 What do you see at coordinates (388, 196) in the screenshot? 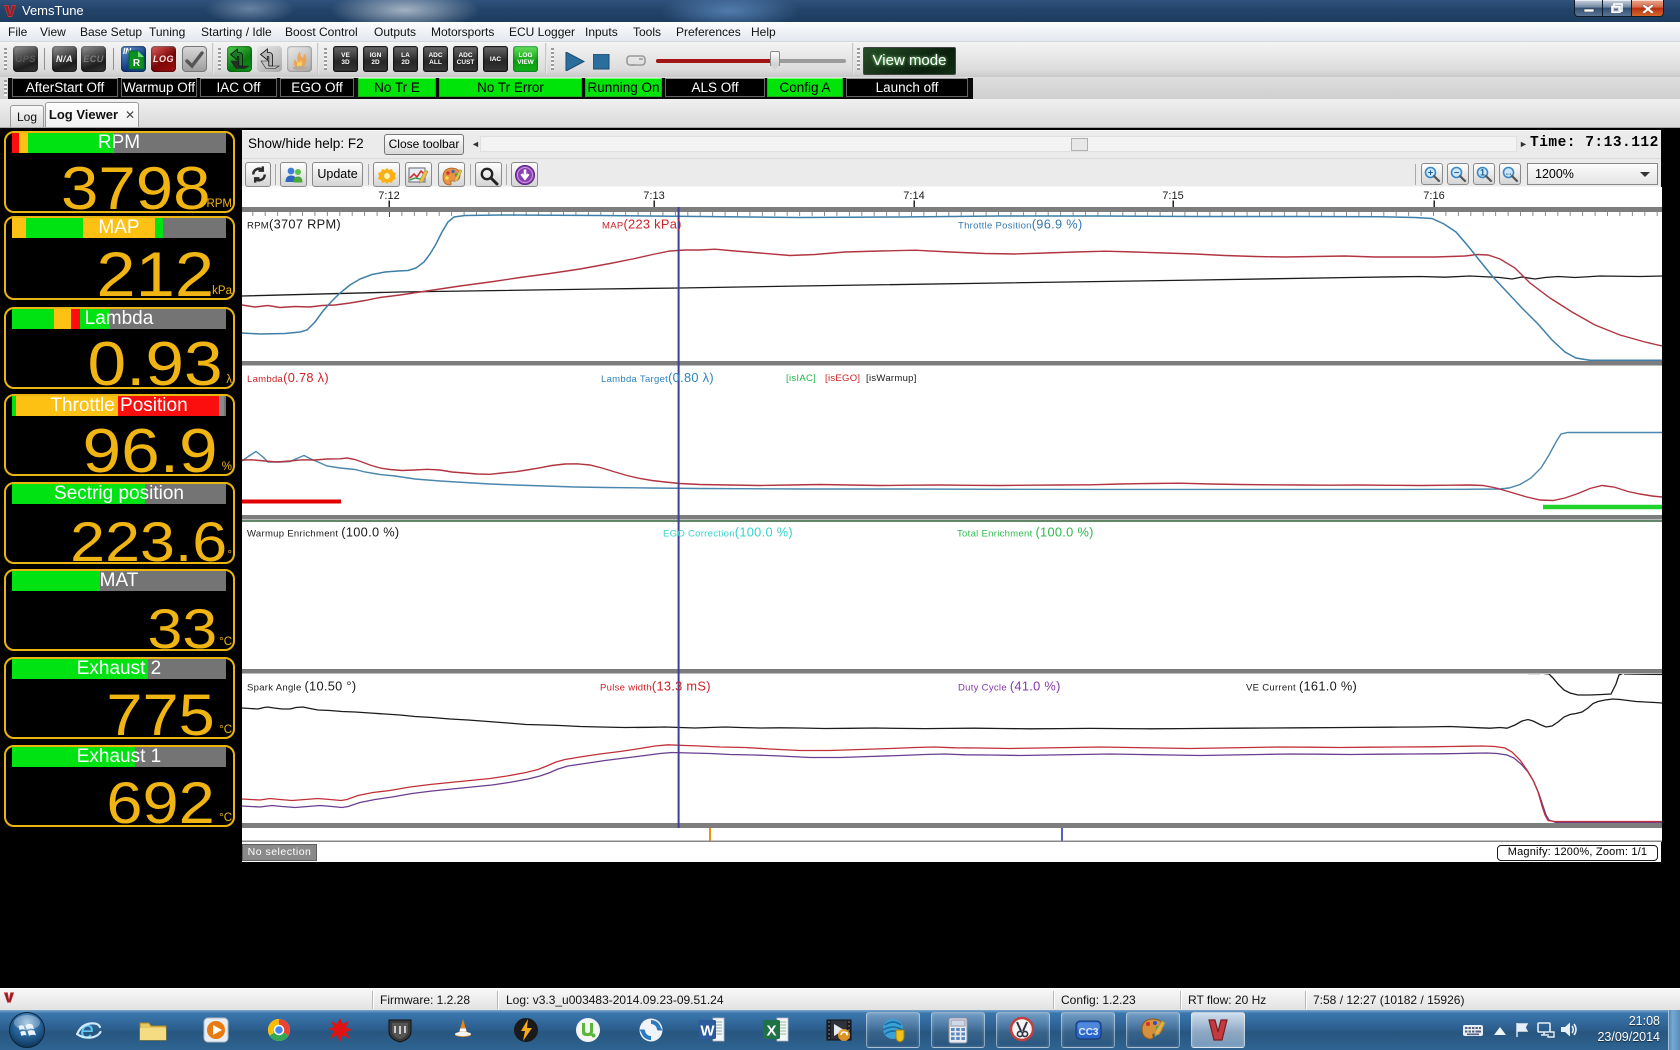
I see `svg-text: 7:12` at bounding box center [388, 196].